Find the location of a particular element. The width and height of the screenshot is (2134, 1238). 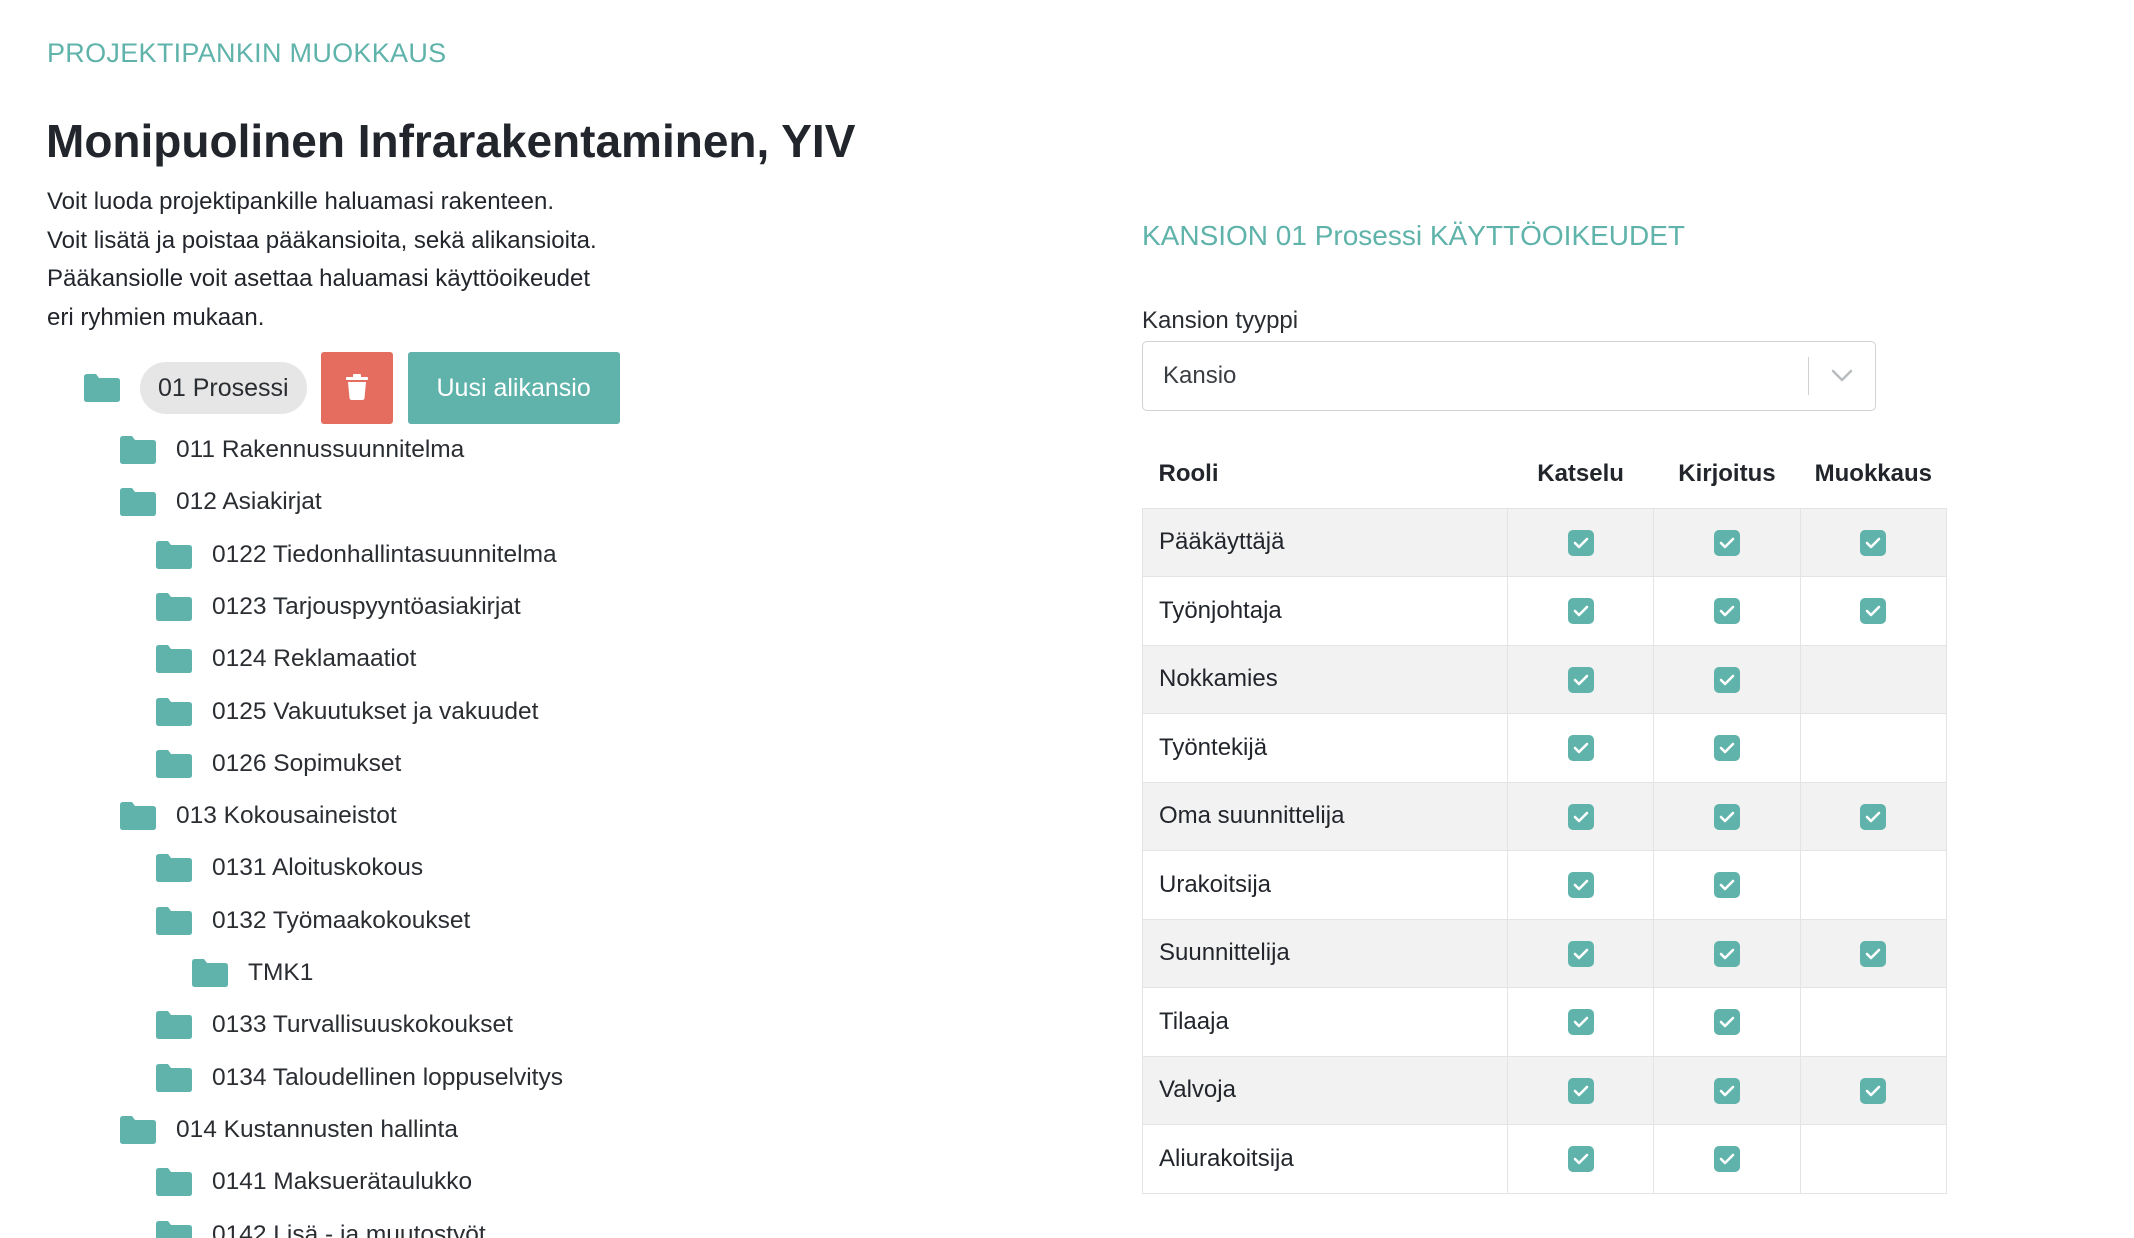

column-header-role: Rooli is located at coordinates (1188, 473).